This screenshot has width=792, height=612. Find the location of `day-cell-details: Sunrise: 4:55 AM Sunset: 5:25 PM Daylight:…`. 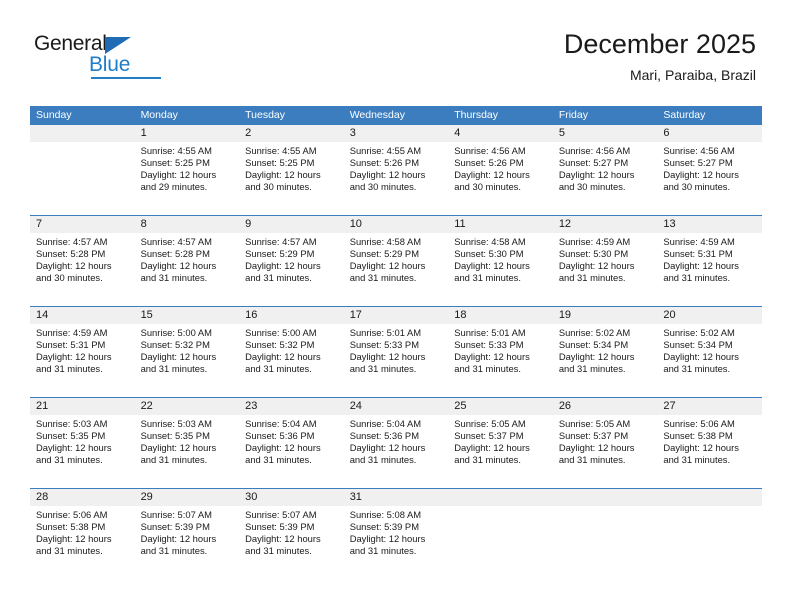

day-cell-details: Sunrise: 4:55 AM Sunset: 5:25 PM Daylight:… is located at coordinates (291, 167).